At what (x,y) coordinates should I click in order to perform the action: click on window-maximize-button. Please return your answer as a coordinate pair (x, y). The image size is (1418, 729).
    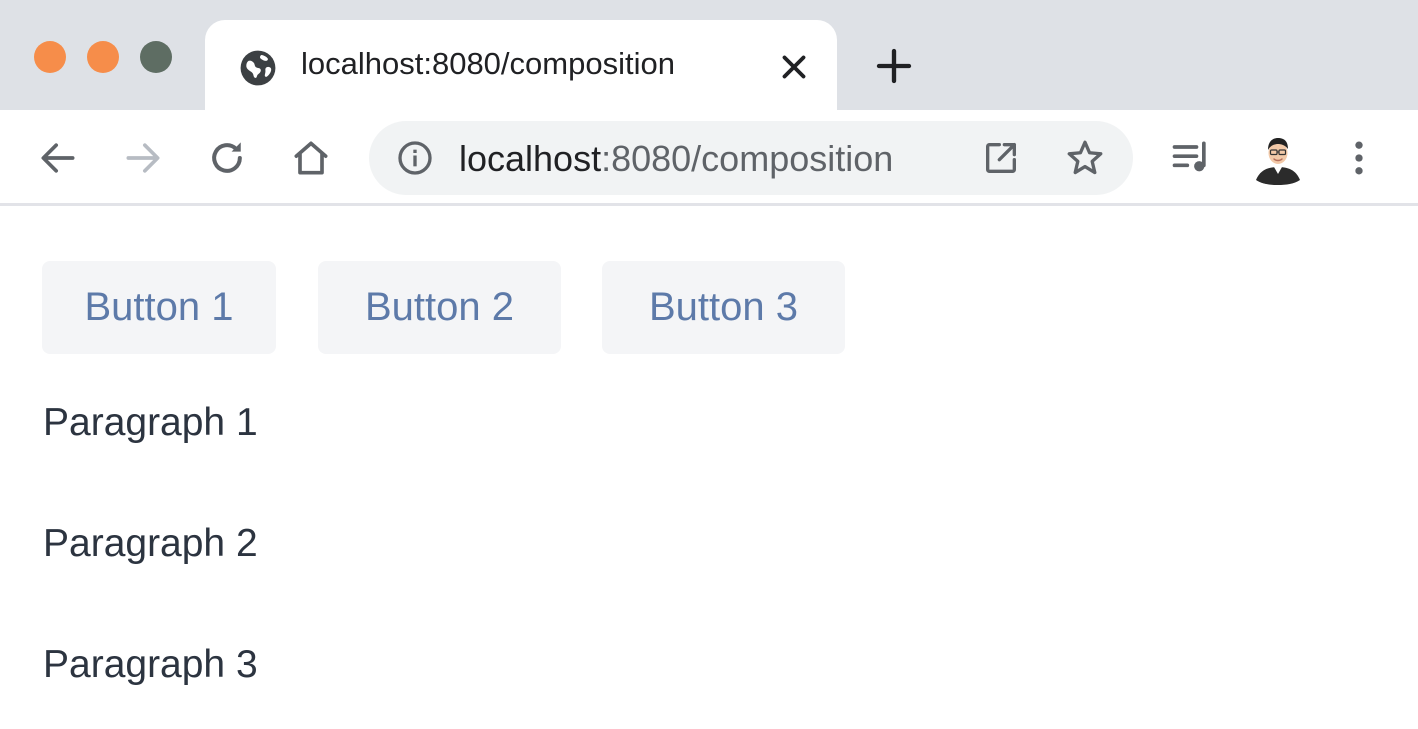
    Looking at the image, I should click on (156, 57).